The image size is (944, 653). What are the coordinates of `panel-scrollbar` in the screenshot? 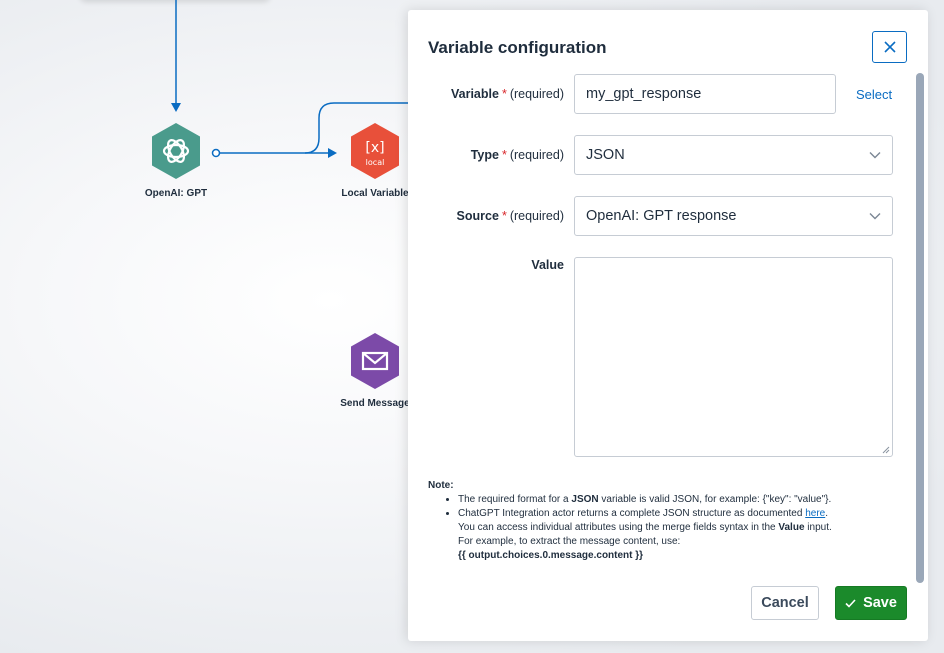 It's located at (920, 328).